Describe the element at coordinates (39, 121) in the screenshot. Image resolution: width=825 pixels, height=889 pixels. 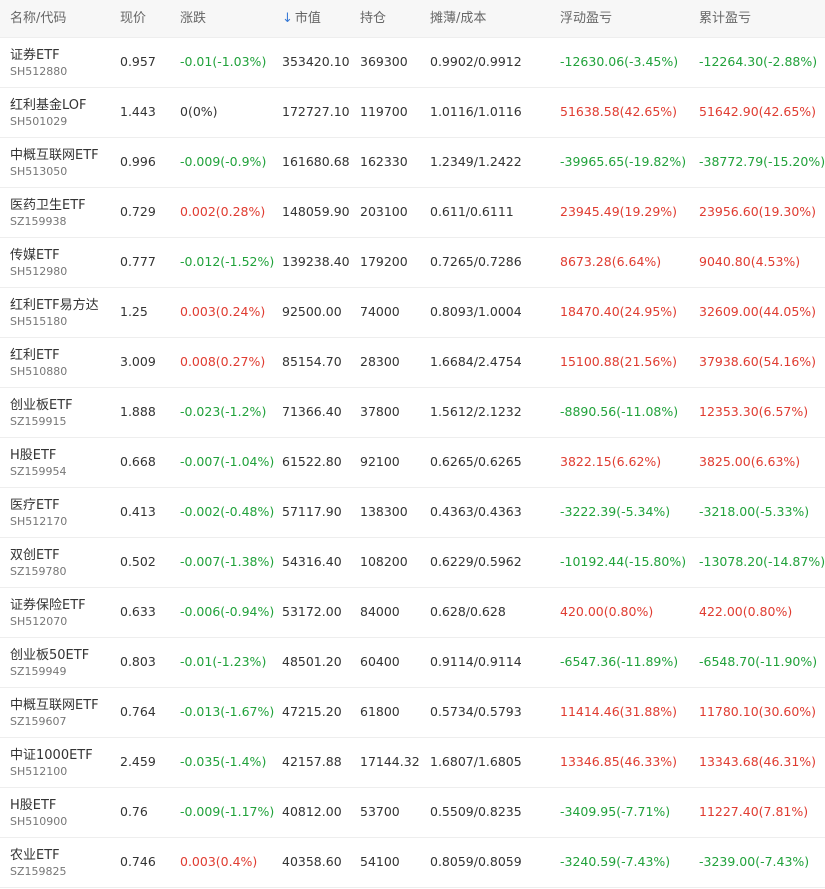
I see `fund-code: SH501029` at that location.